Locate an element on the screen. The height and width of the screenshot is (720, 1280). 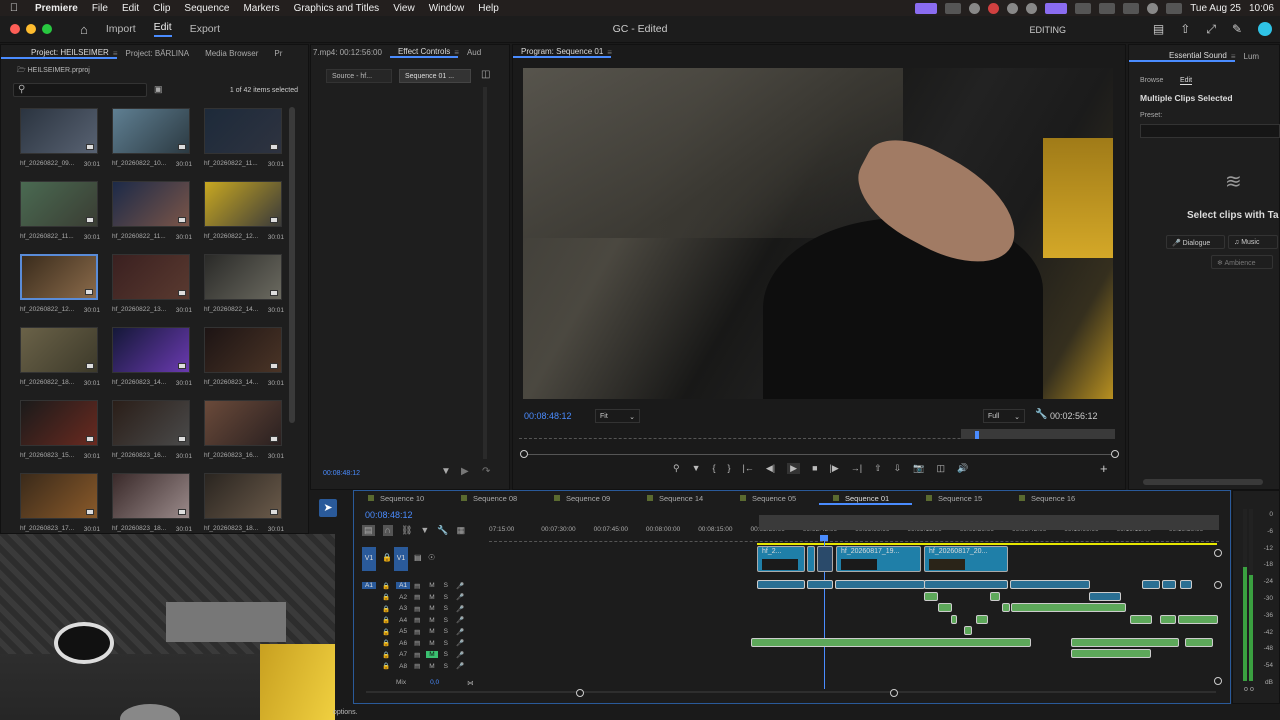
timeline-scroll-left is located at coordinates (580, 693).